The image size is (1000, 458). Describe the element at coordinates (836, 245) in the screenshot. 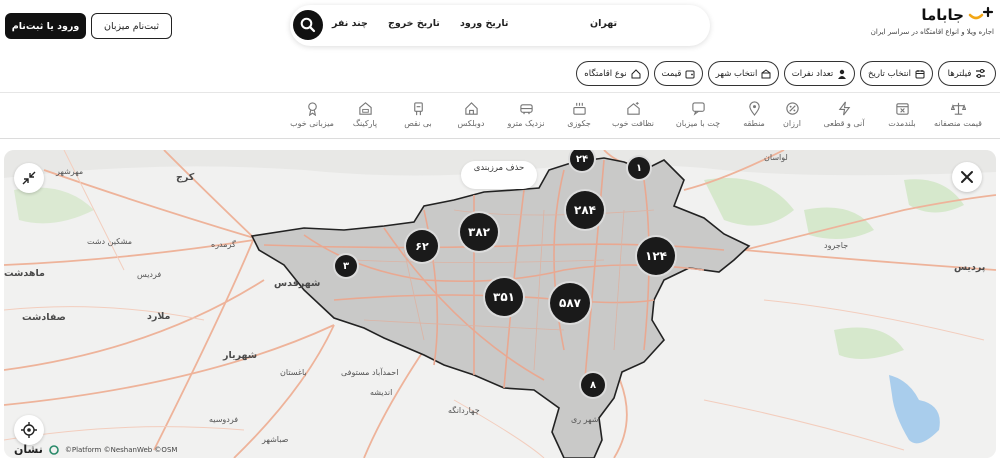

I see `place-label: جاجرود` at that location.